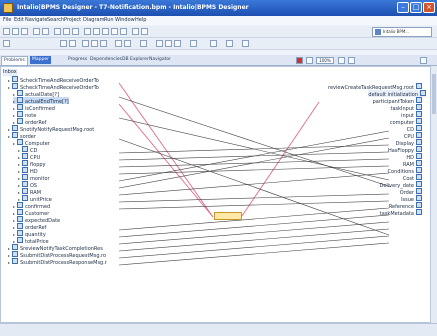  I want to click on undo-icon, so click(87, 31).